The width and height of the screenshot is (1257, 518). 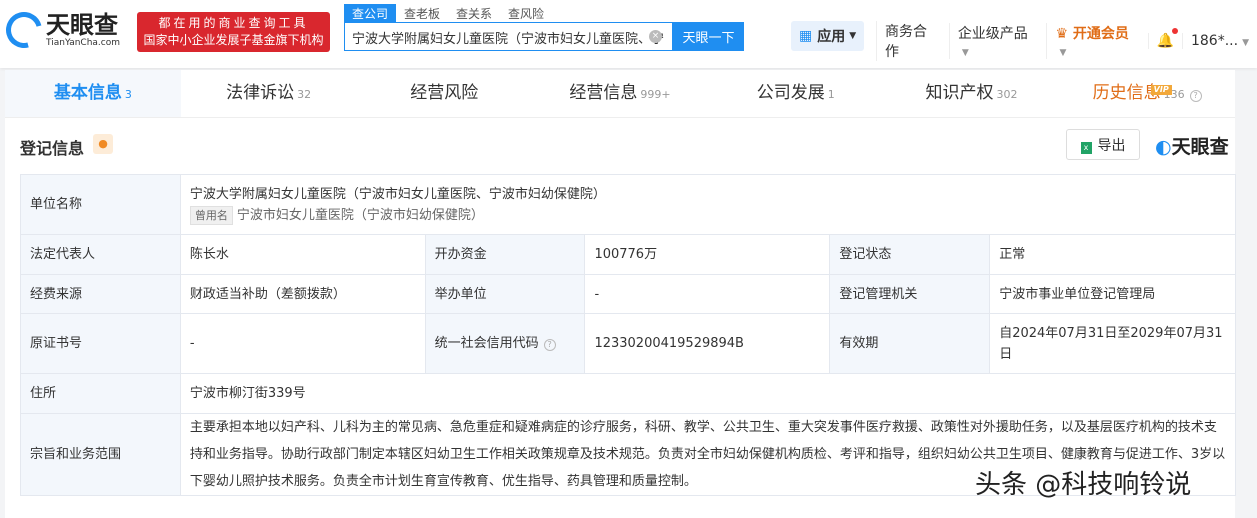 I want to click on search-input: 宁波大学附属妇女儿童医院（宁波市妇女儿童医院、宁 ×, so click(x=508, y=36).